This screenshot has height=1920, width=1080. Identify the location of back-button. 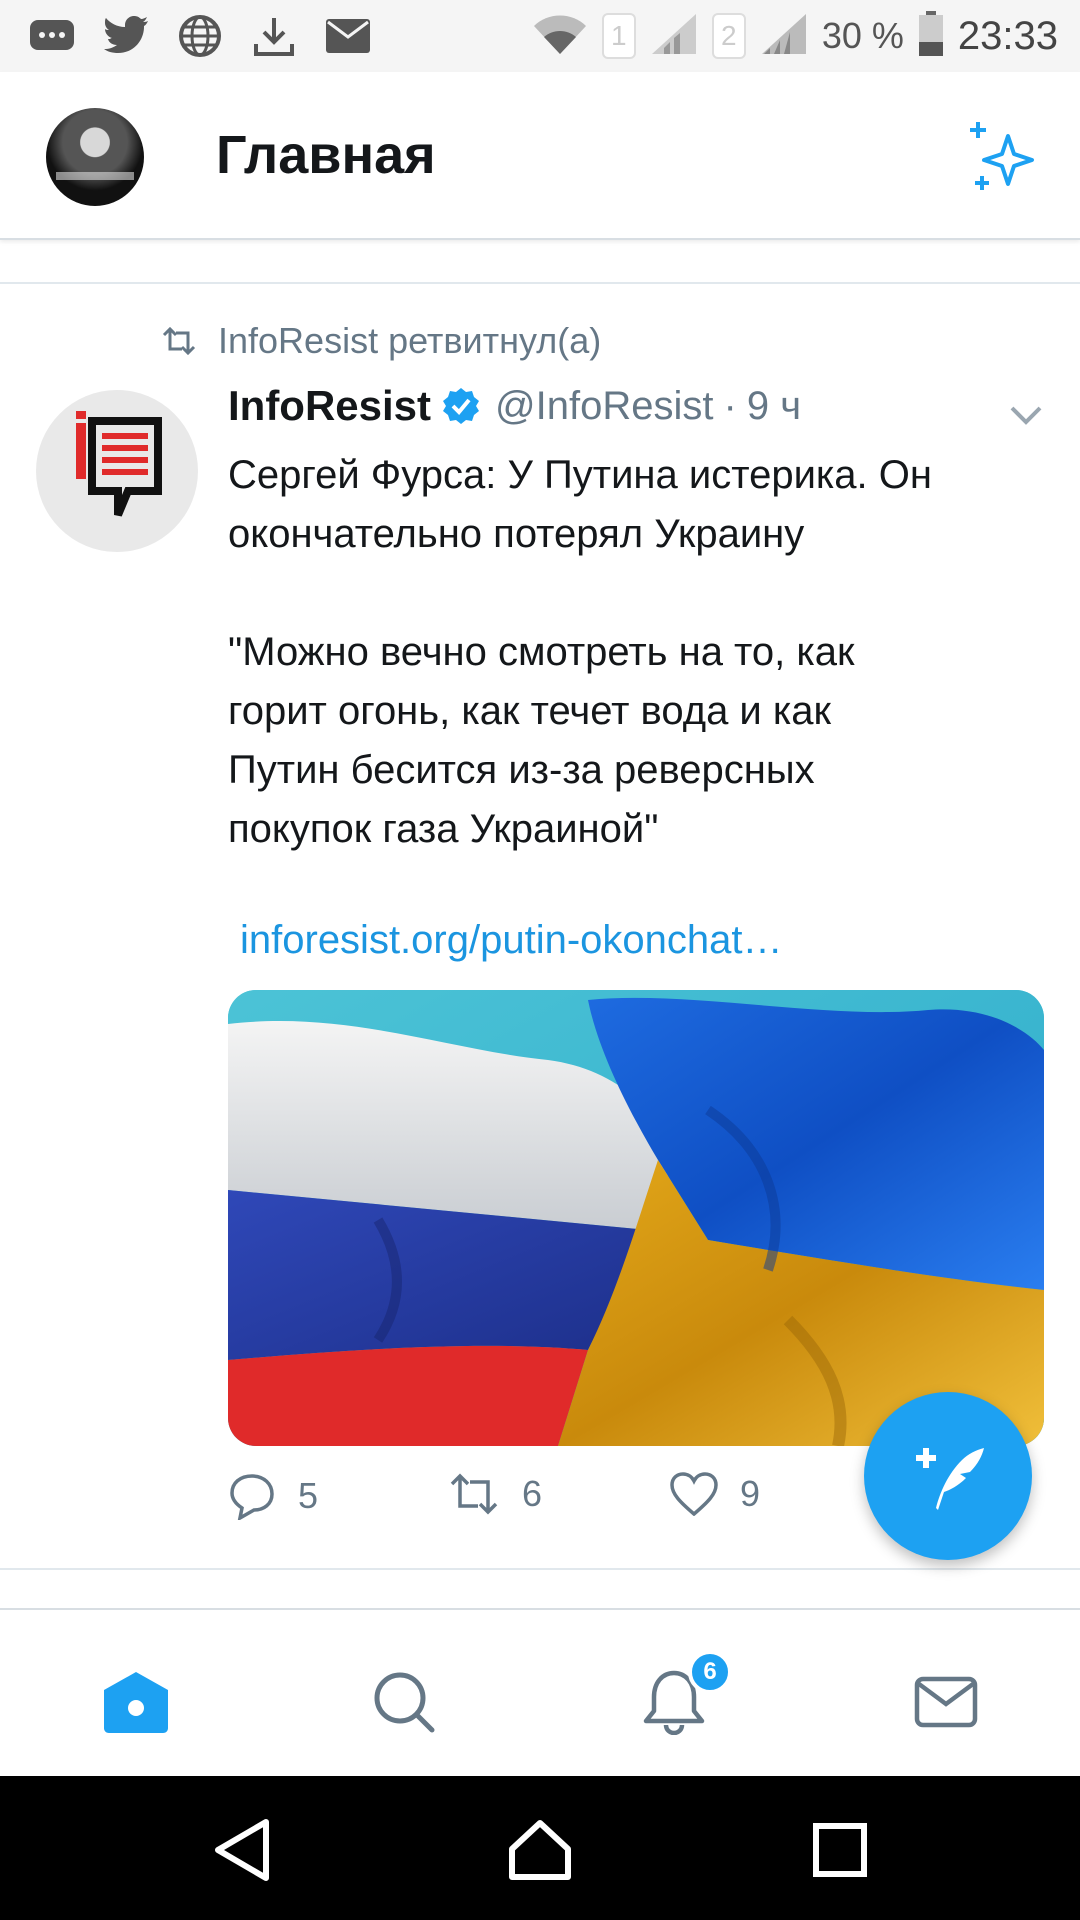
(242, 1850).